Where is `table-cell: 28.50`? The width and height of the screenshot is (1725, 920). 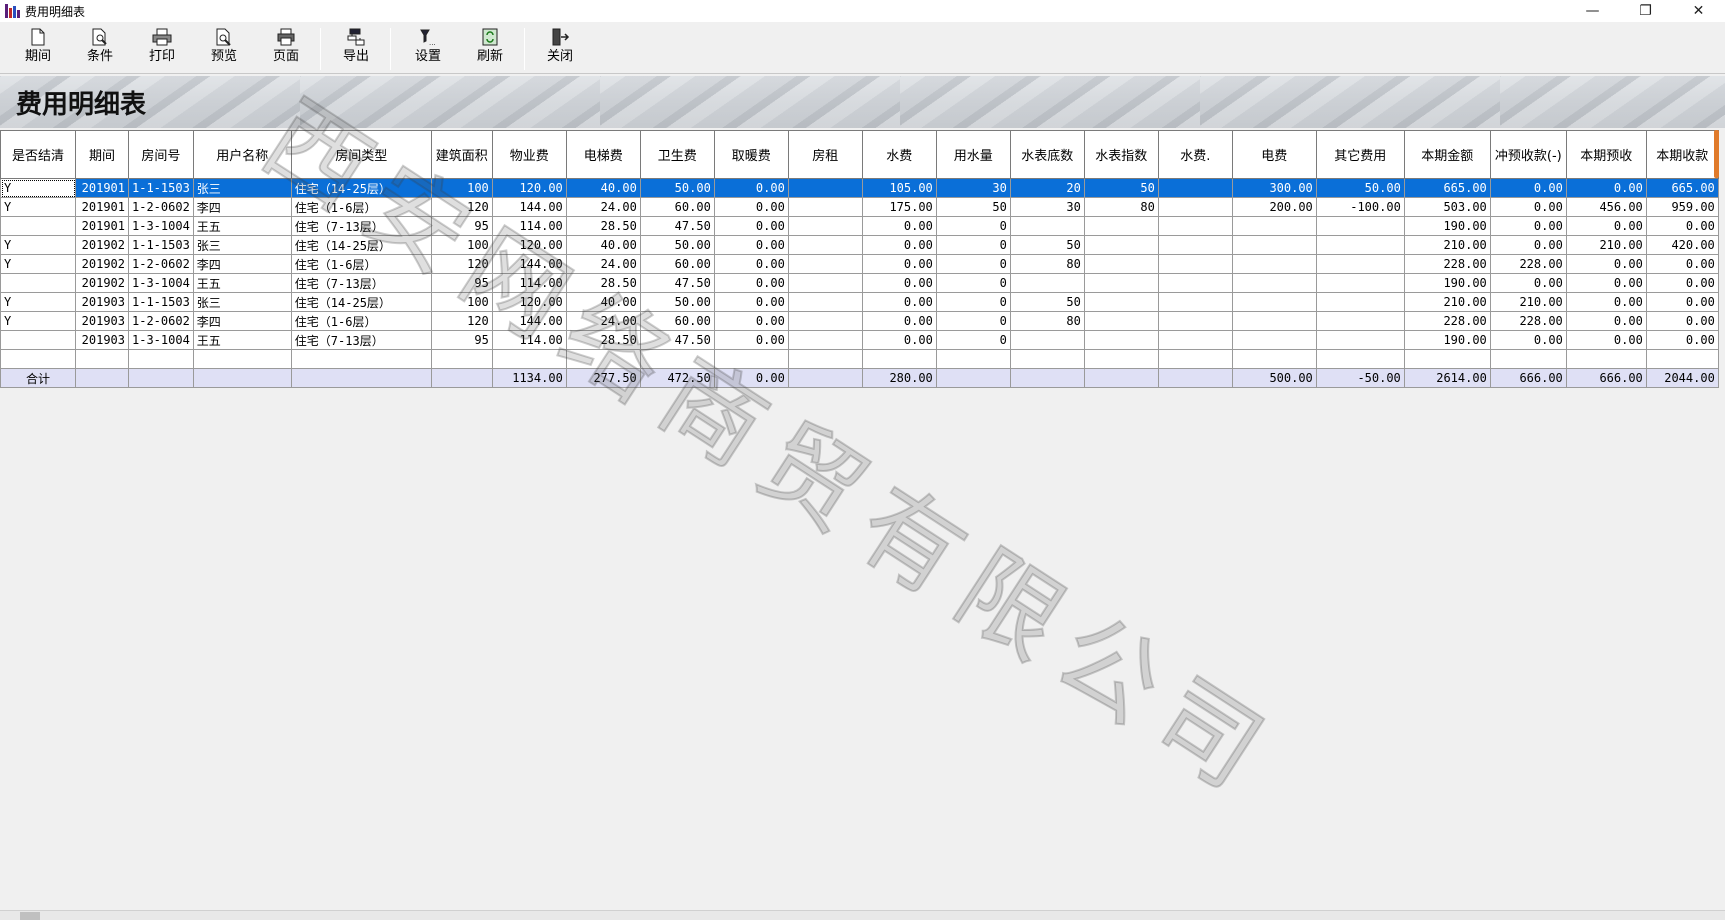
table-cell: 28.50 is located at coordinates (603, 283).